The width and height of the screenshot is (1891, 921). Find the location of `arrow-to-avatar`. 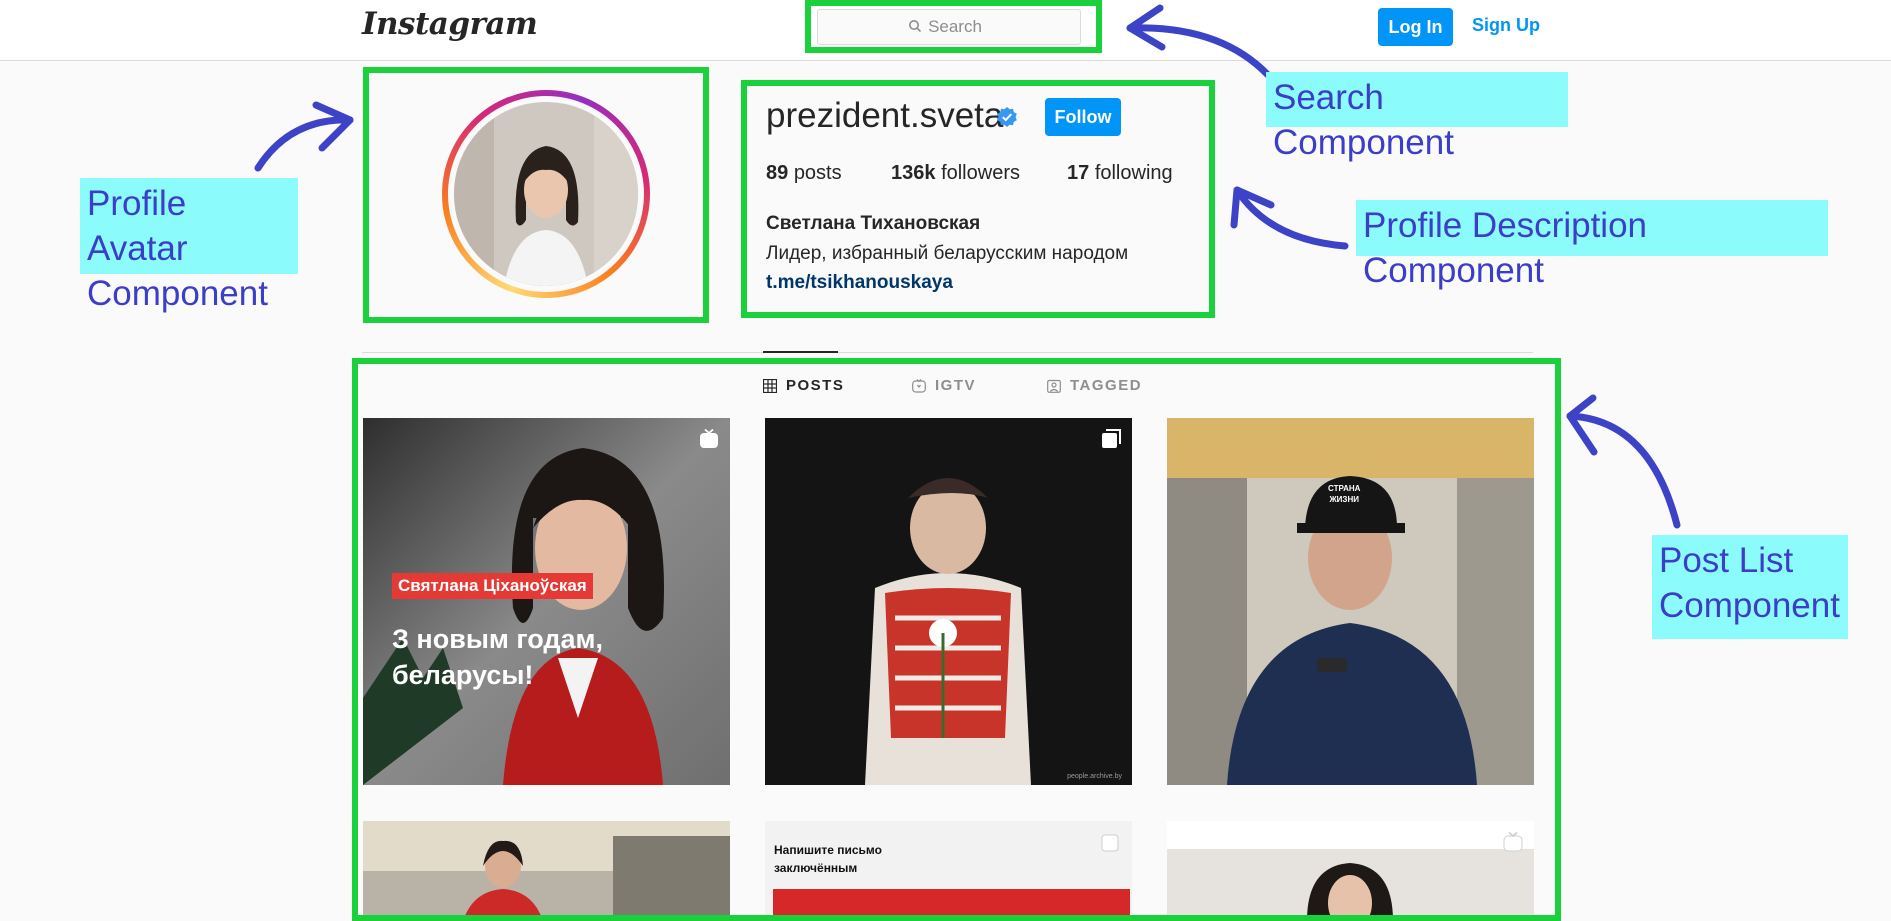

arrow-to-avatar is located at coordinates (304, 144).